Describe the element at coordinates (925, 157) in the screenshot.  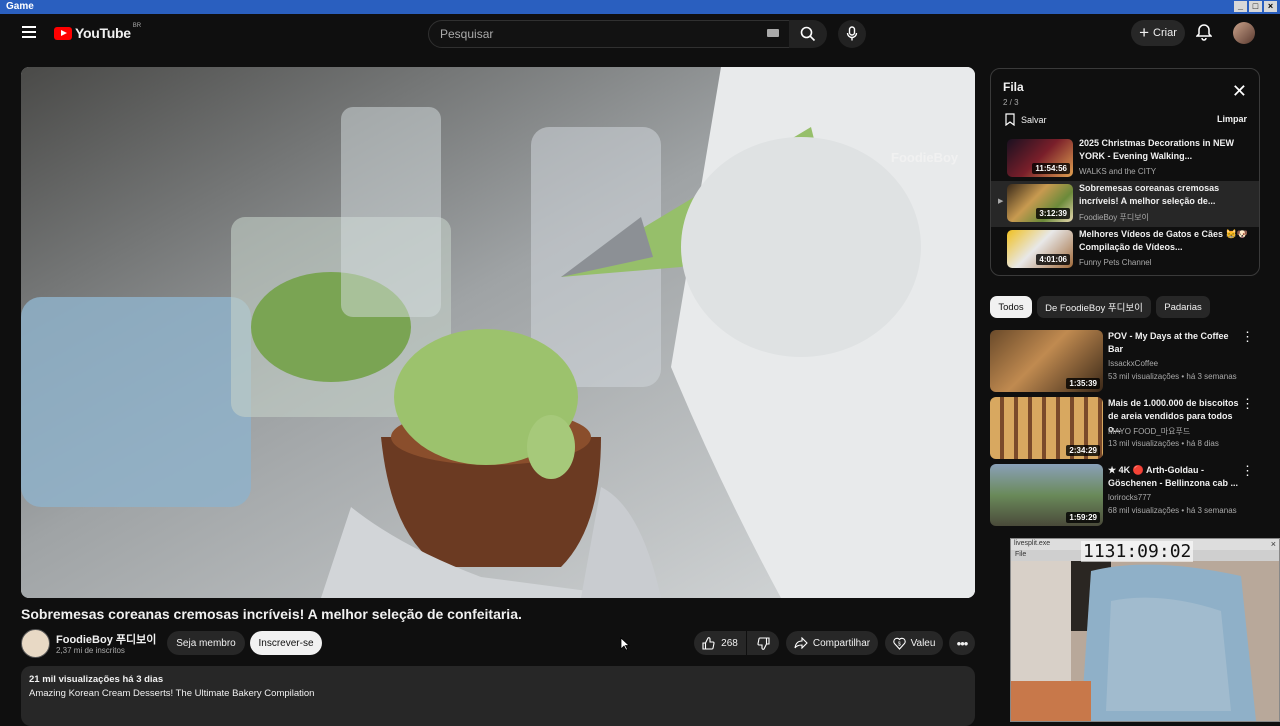
I see `video-watermark: FoodieBoy` at that location.